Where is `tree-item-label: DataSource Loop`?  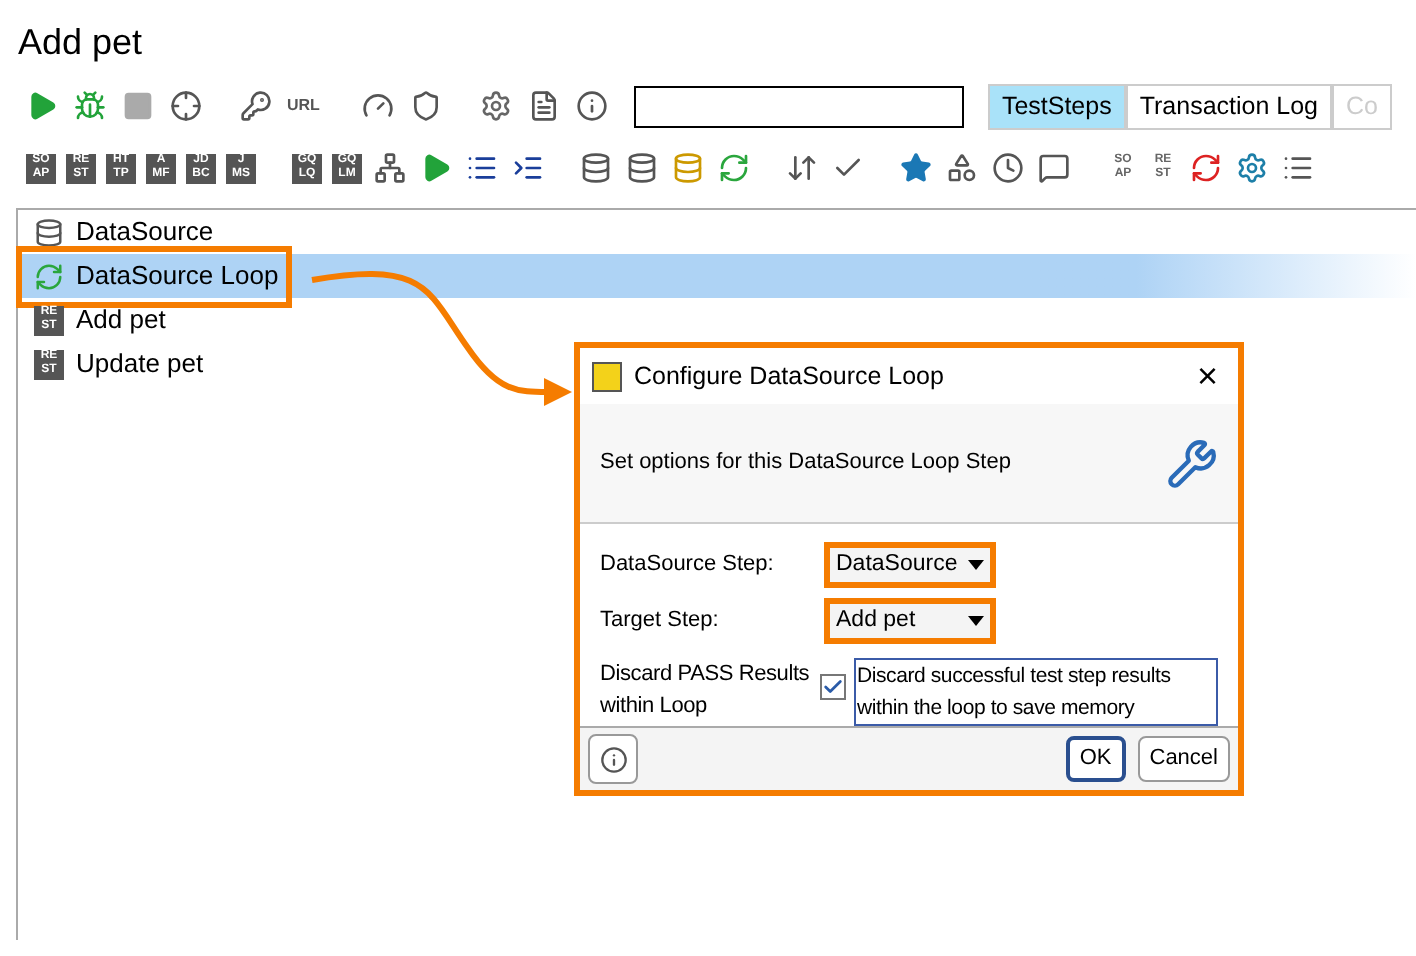
tree-item-label: DataSource Loop is located at coordinates (177, 276).